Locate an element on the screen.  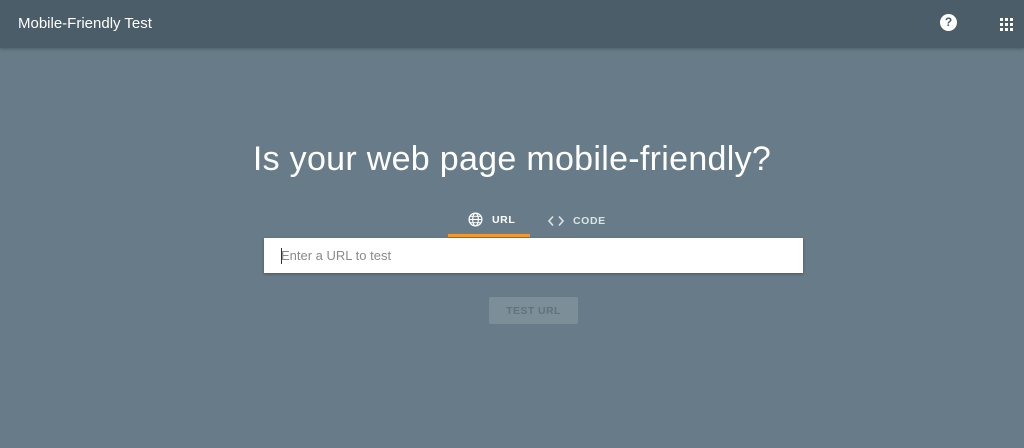
page-headline: Is your web page mobile-friendly? is located at coordinates (512, 159).